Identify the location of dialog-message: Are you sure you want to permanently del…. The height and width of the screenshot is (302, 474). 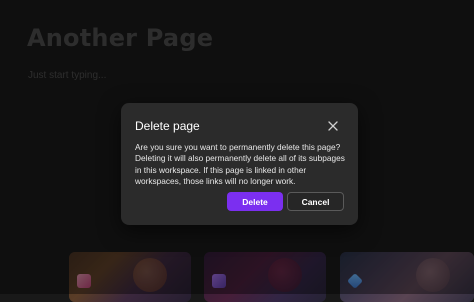
(240, 164).